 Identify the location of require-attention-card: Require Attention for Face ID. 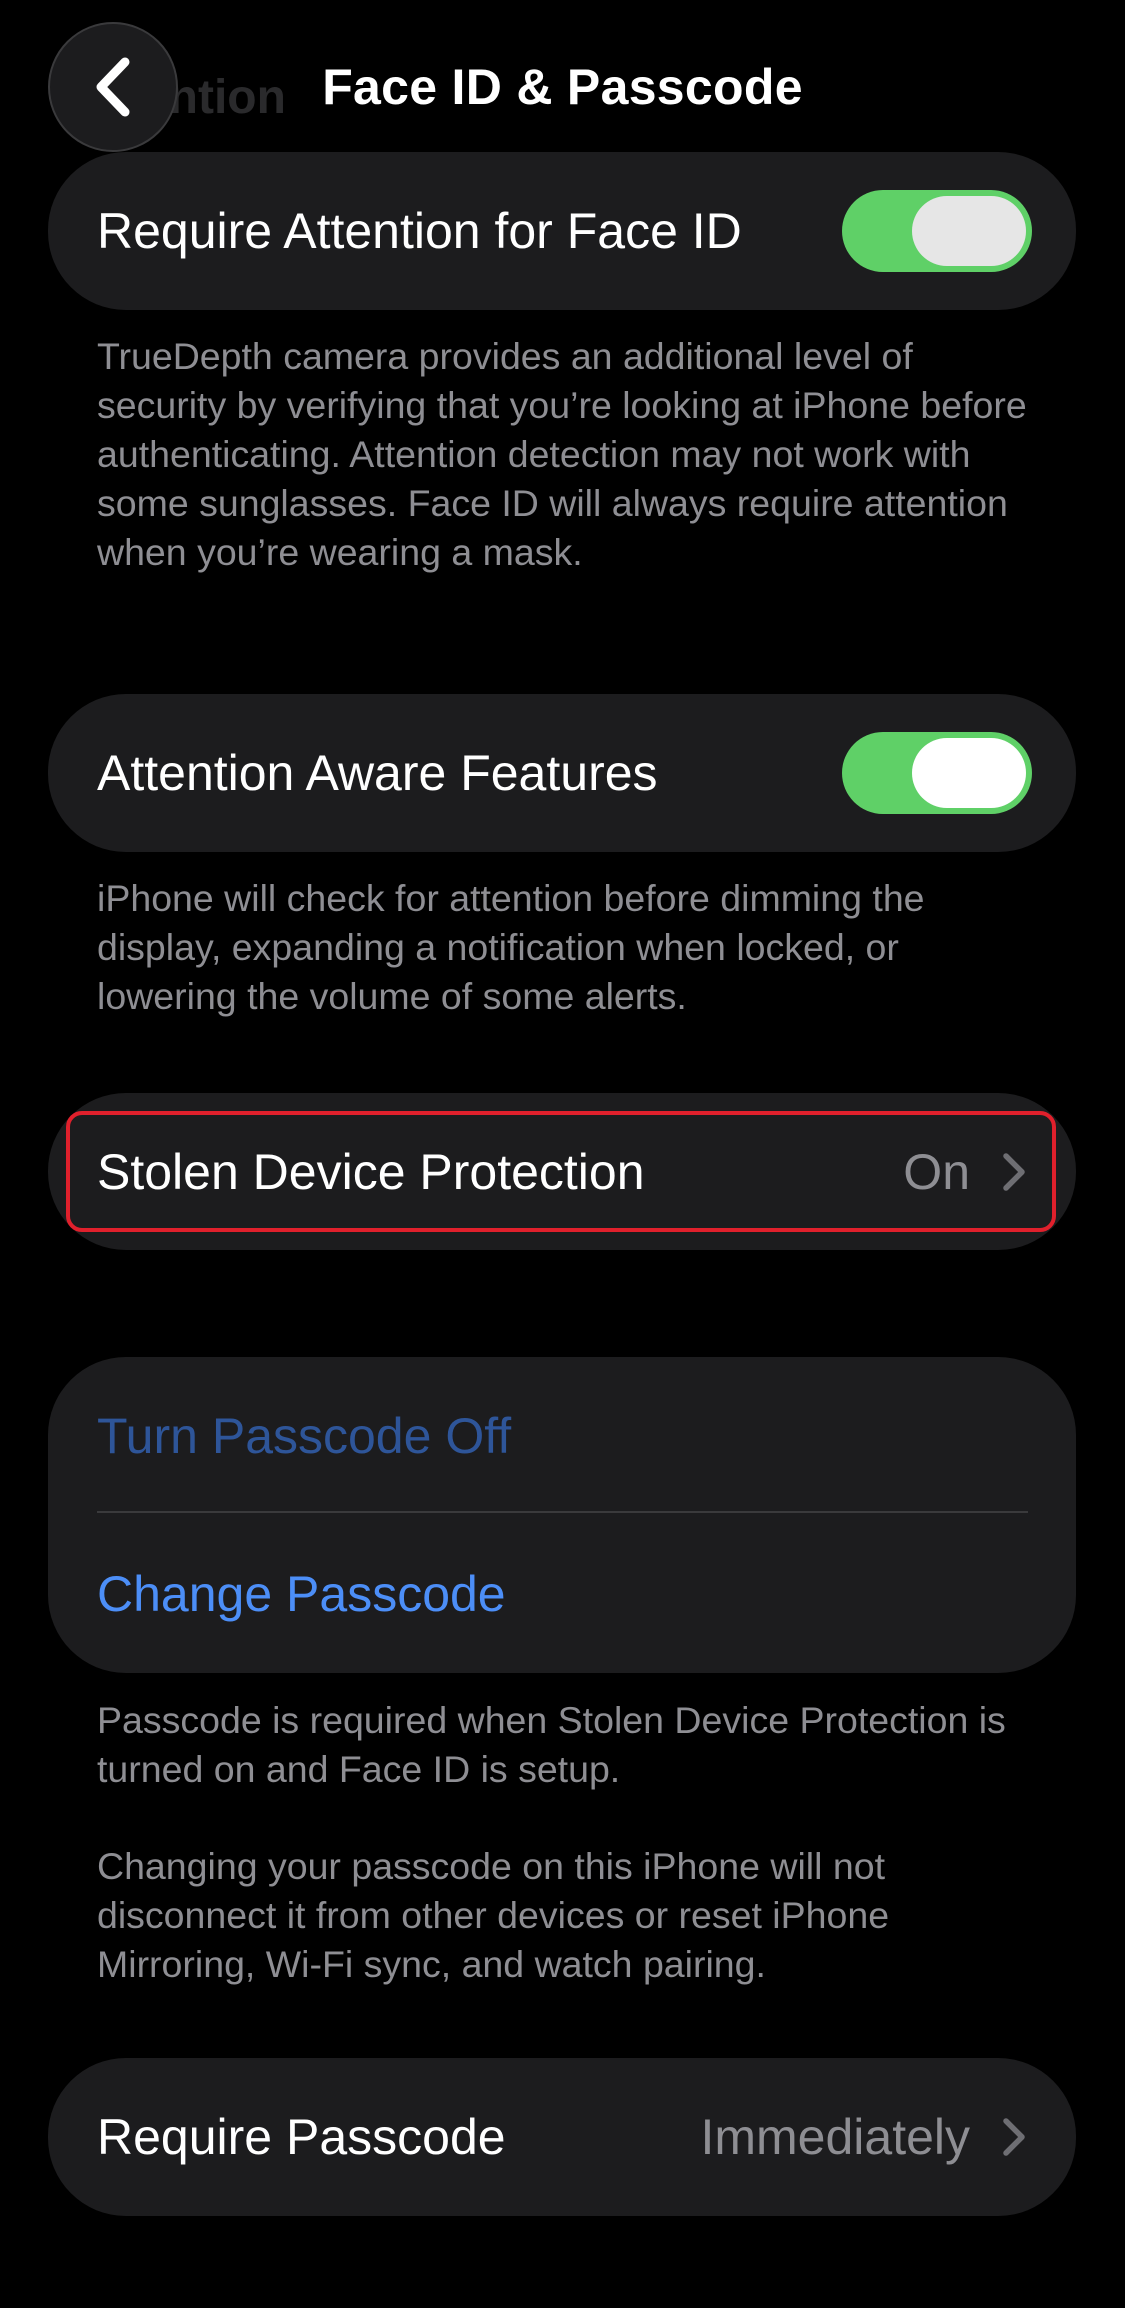
(562, 231).